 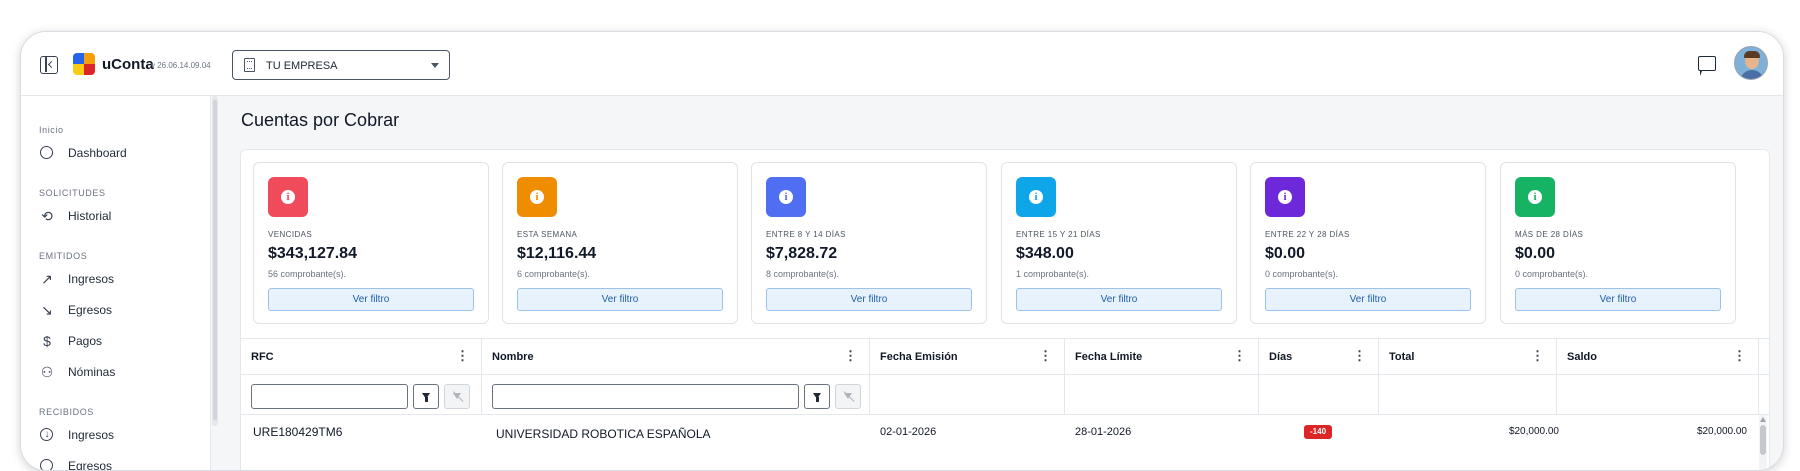 What do you see at coordinates (547, 234) in the screenshot?
I see `card-caption: ESTA SEMANA` at bounding box center [547, 234].